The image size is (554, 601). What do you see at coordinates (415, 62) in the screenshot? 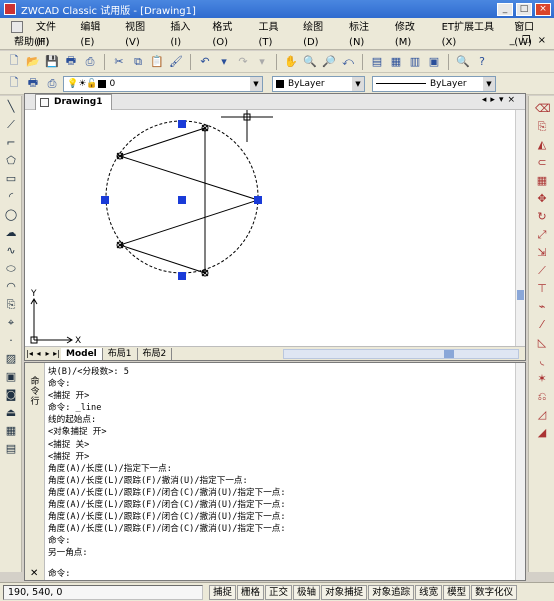
I see `tool-palettes-icon: ▥` at bounding box center [415, 62].